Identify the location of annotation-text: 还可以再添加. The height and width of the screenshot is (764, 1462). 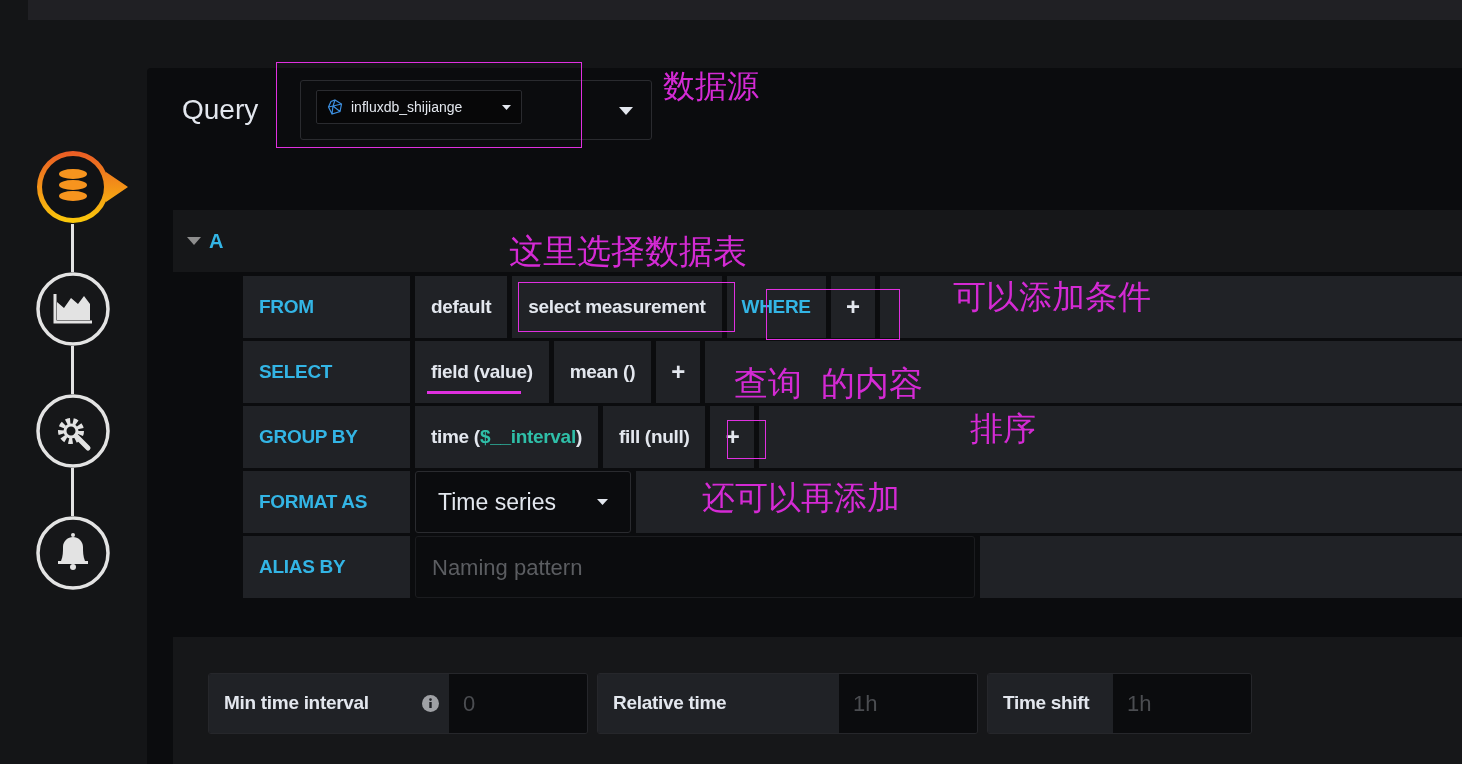
(801, 497).